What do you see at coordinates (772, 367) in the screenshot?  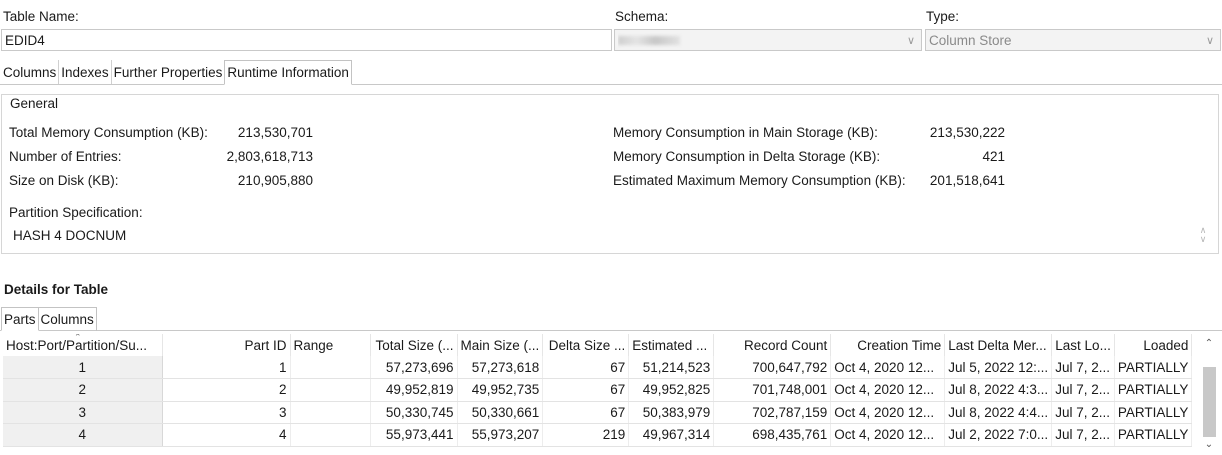 I see `cell-record-count: 700,647,792` at bounding box center [772, 367].